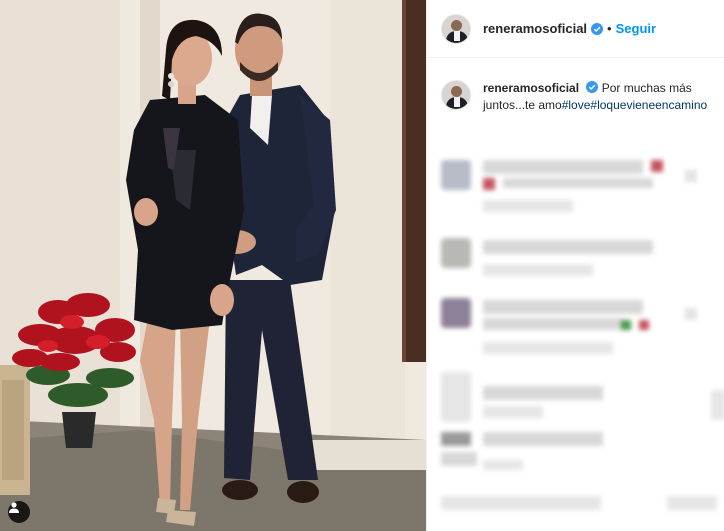  I want to click on caption-username: reneramosoficial, so click(531, 88).